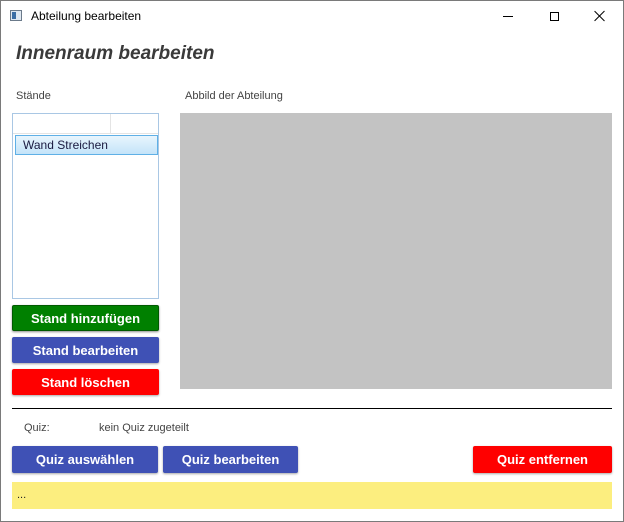  What do you see at coordinates (234, 96) in the screenshot?
I see `department-image-label: Abbild der Abteilung` at bounding box center [234, 96].